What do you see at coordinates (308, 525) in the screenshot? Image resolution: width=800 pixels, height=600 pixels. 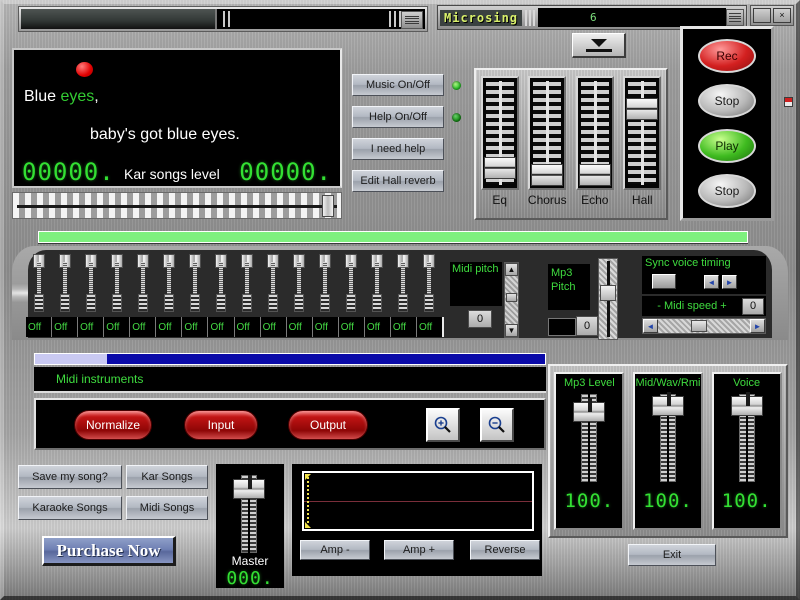 I see `marker-start-bottom-icon` at bounding box center [308, 525].